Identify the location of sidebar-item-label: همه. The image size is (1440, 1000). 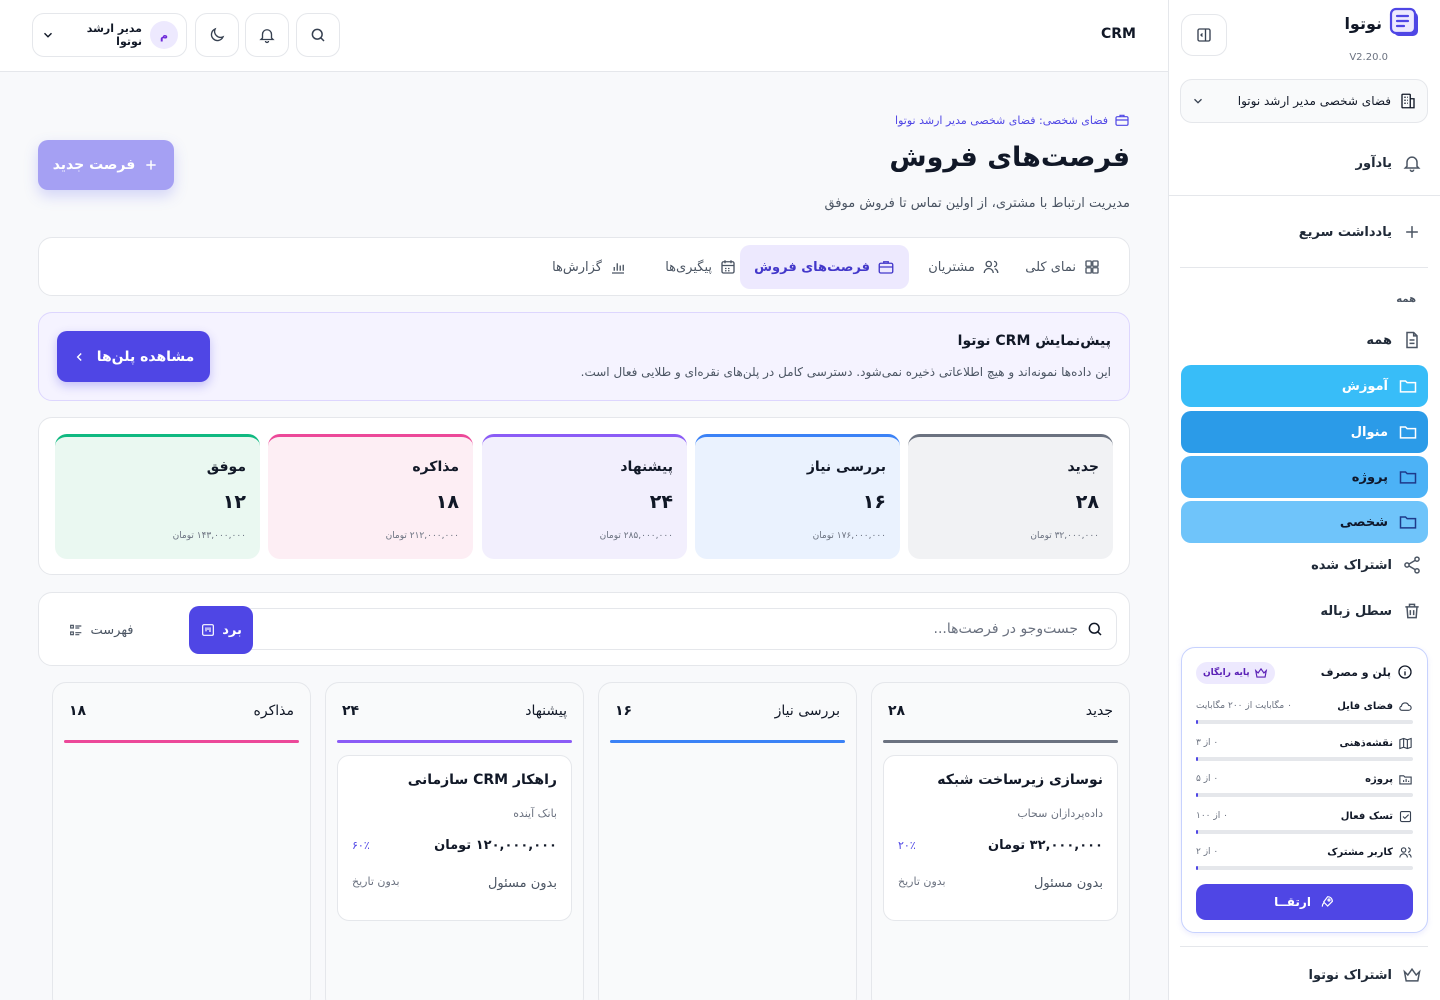
(1379, 340).